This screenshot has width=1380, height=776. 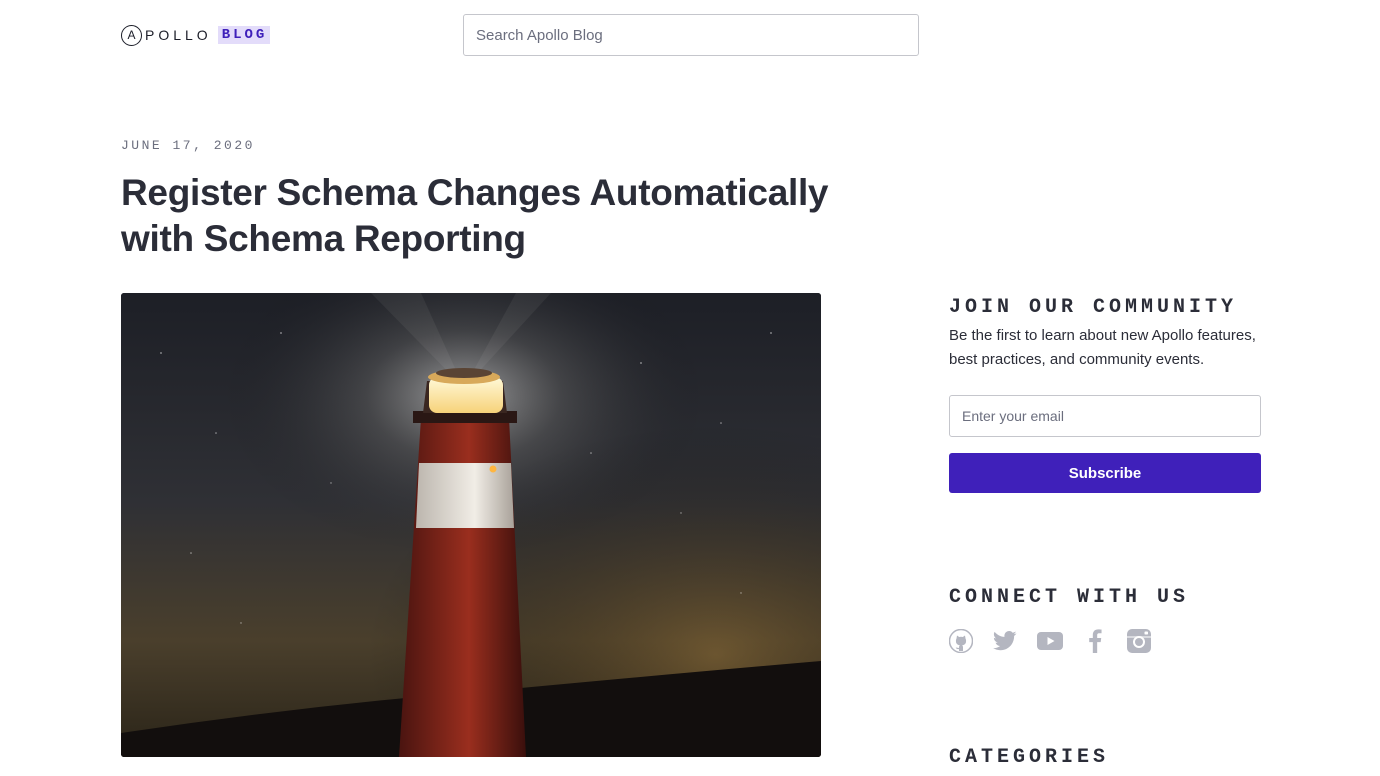 I want to click on instagram-icon-graphic, so click(x=1139, y=641).